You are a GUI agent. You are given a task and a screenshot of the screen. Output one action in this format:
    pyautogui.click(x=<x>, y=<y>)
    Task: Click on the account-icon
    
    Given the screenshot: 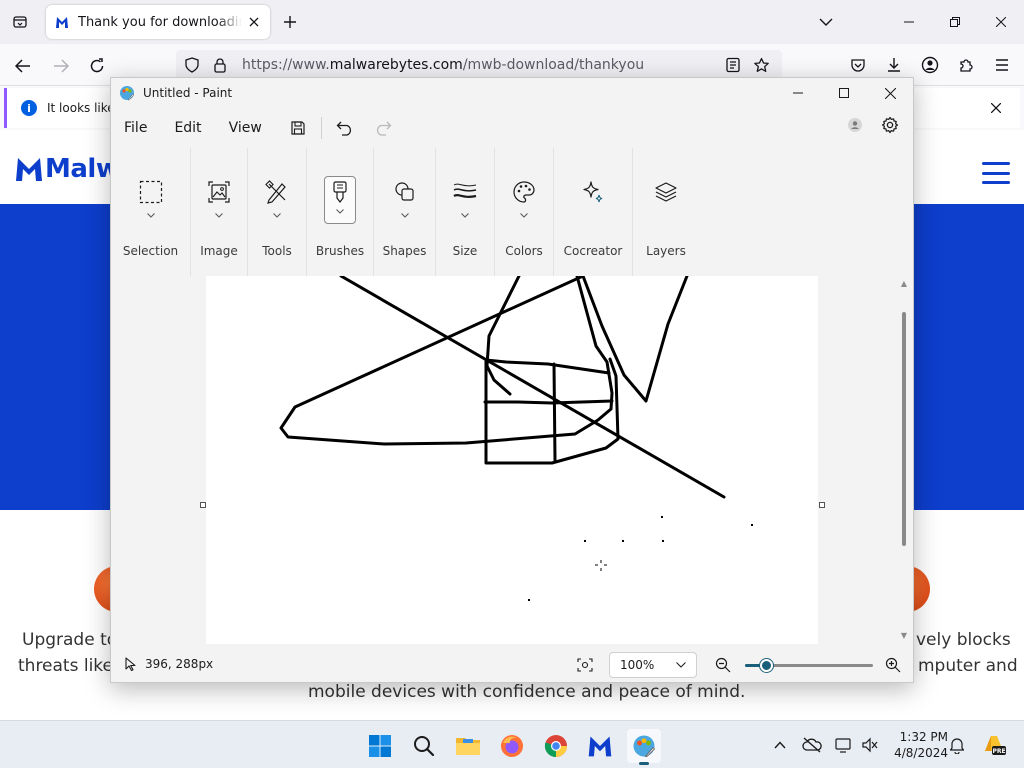 What is the action you would take?
    pyautogui.click(x=930, y=65)
    